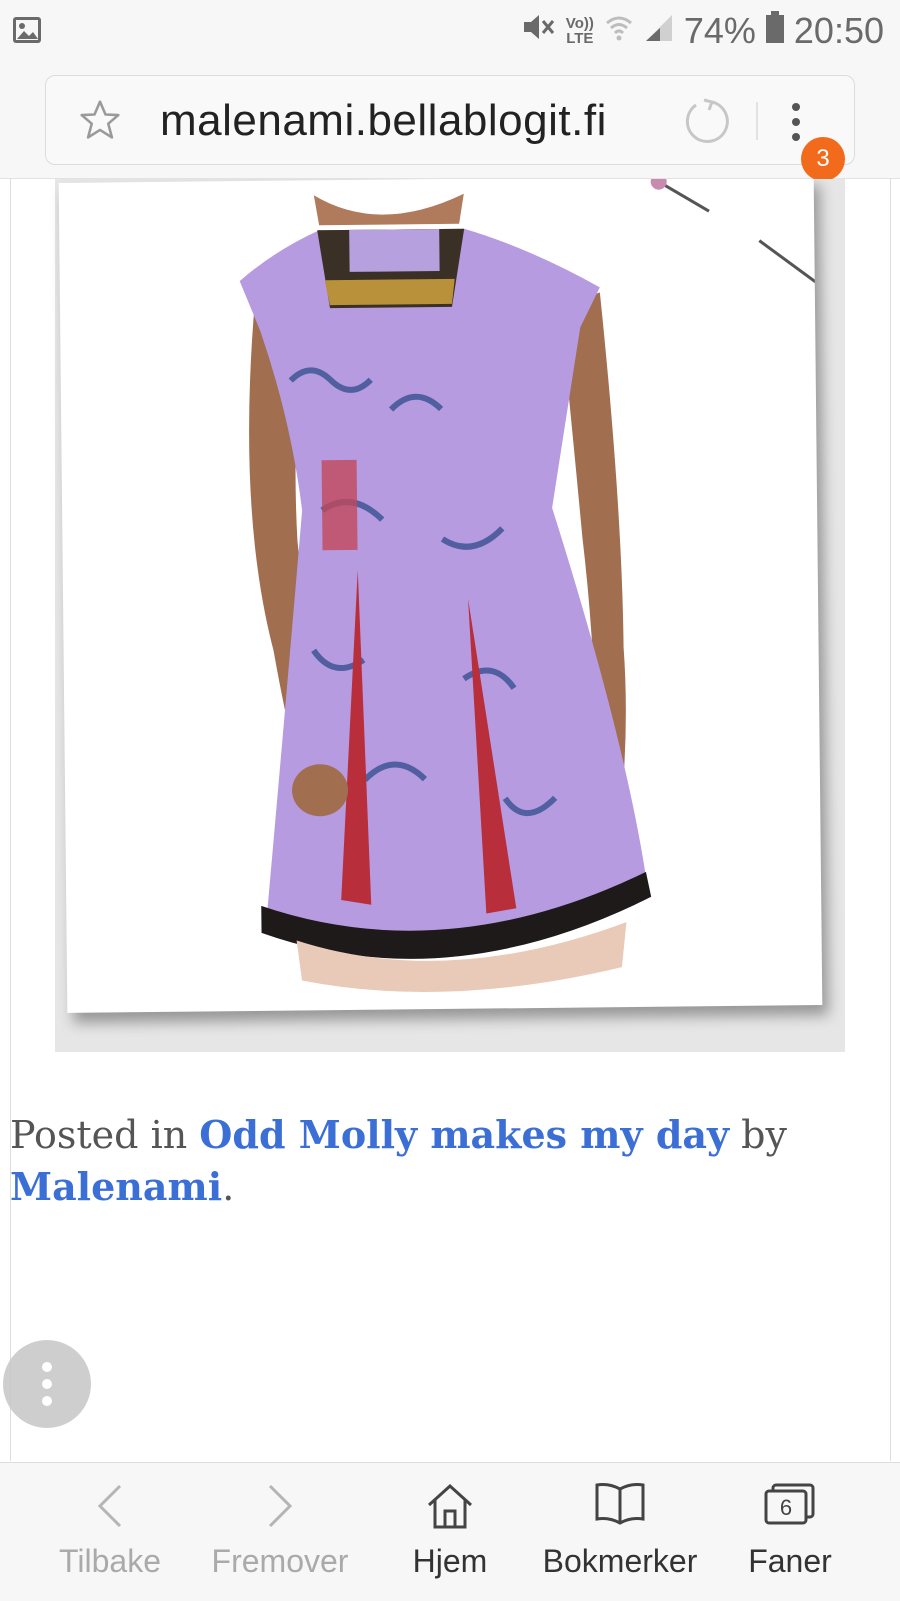 This screenshot has height=1601, width=900. I want to click on reload-icon, so click(706, 122).